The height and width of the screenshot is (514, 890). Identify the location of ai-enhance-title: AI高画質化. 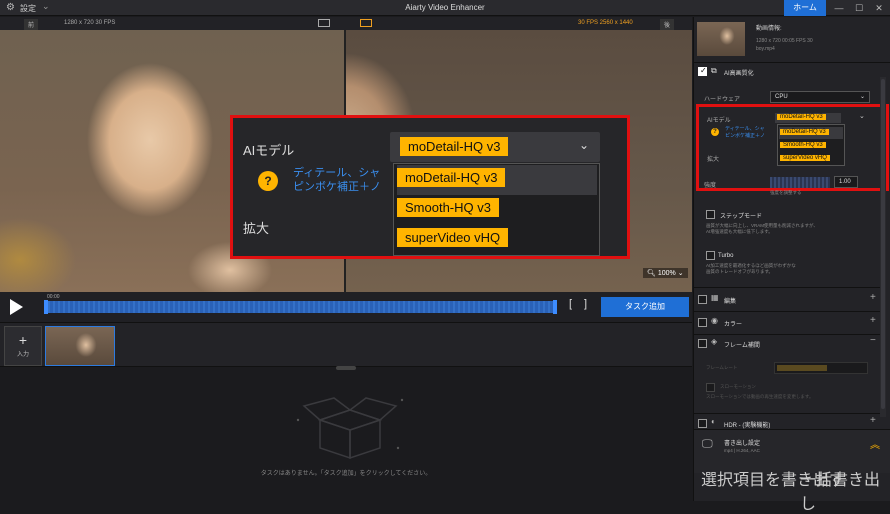
(739, 74).